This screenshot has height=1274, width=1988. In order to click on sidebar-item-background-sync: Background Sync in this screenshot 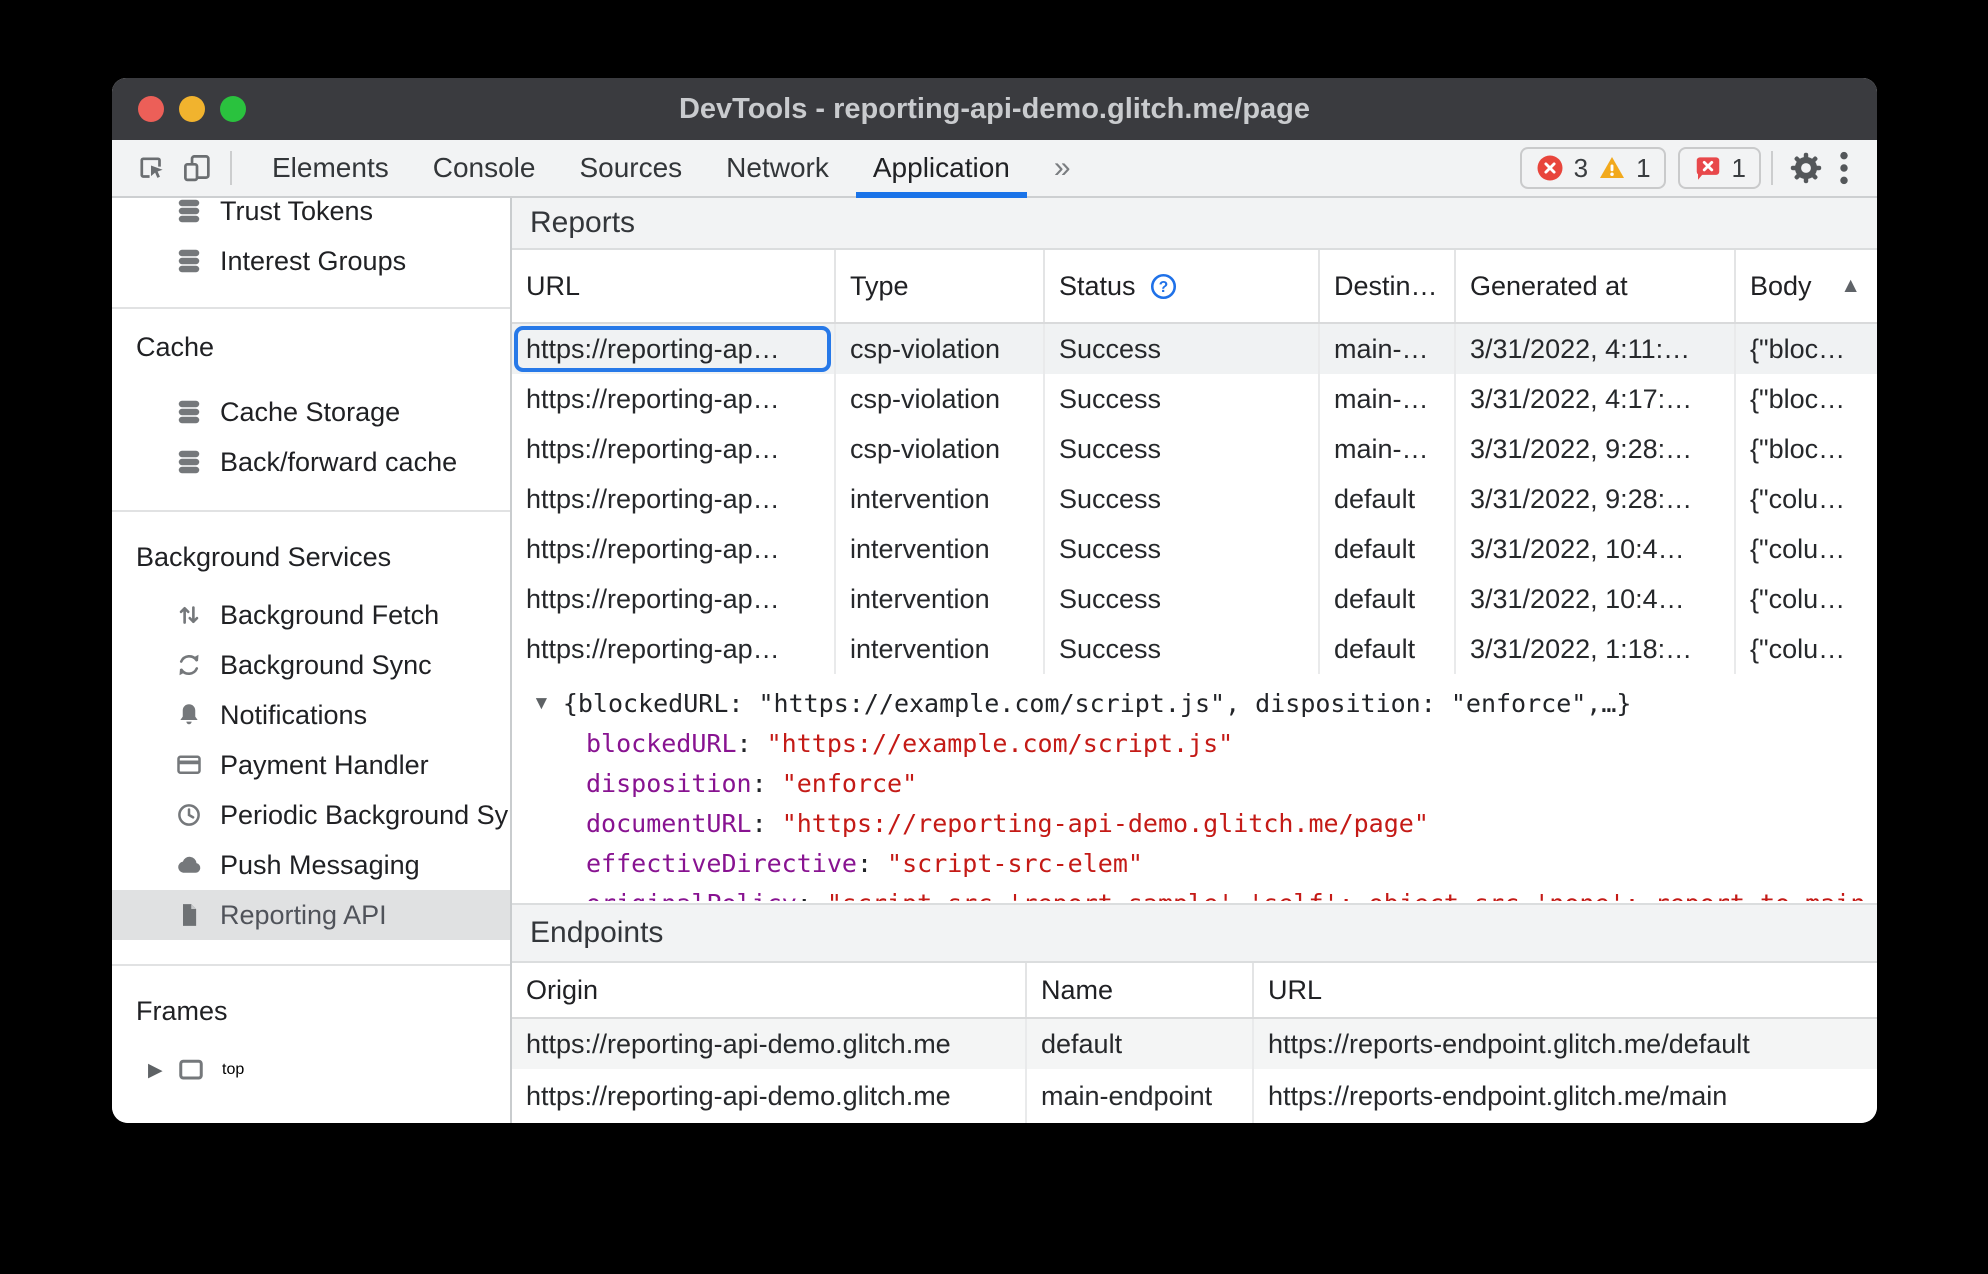, I will do `click(311, 665)`.